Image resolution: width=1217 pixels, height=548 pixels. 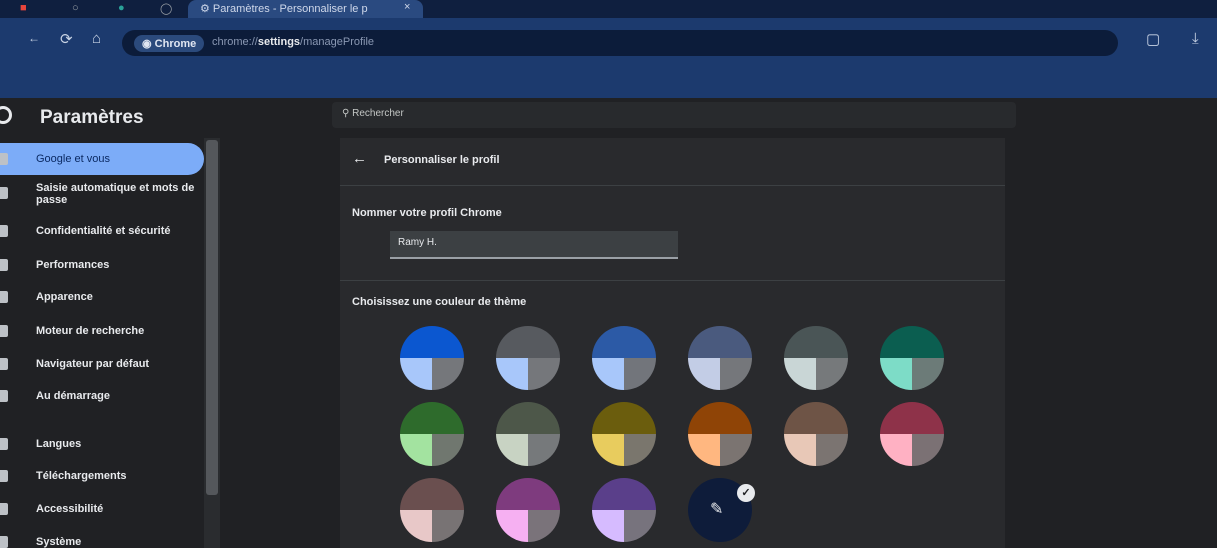 I want to click on search-input: ⚲ Rechercher, so click(x=674, y=115).